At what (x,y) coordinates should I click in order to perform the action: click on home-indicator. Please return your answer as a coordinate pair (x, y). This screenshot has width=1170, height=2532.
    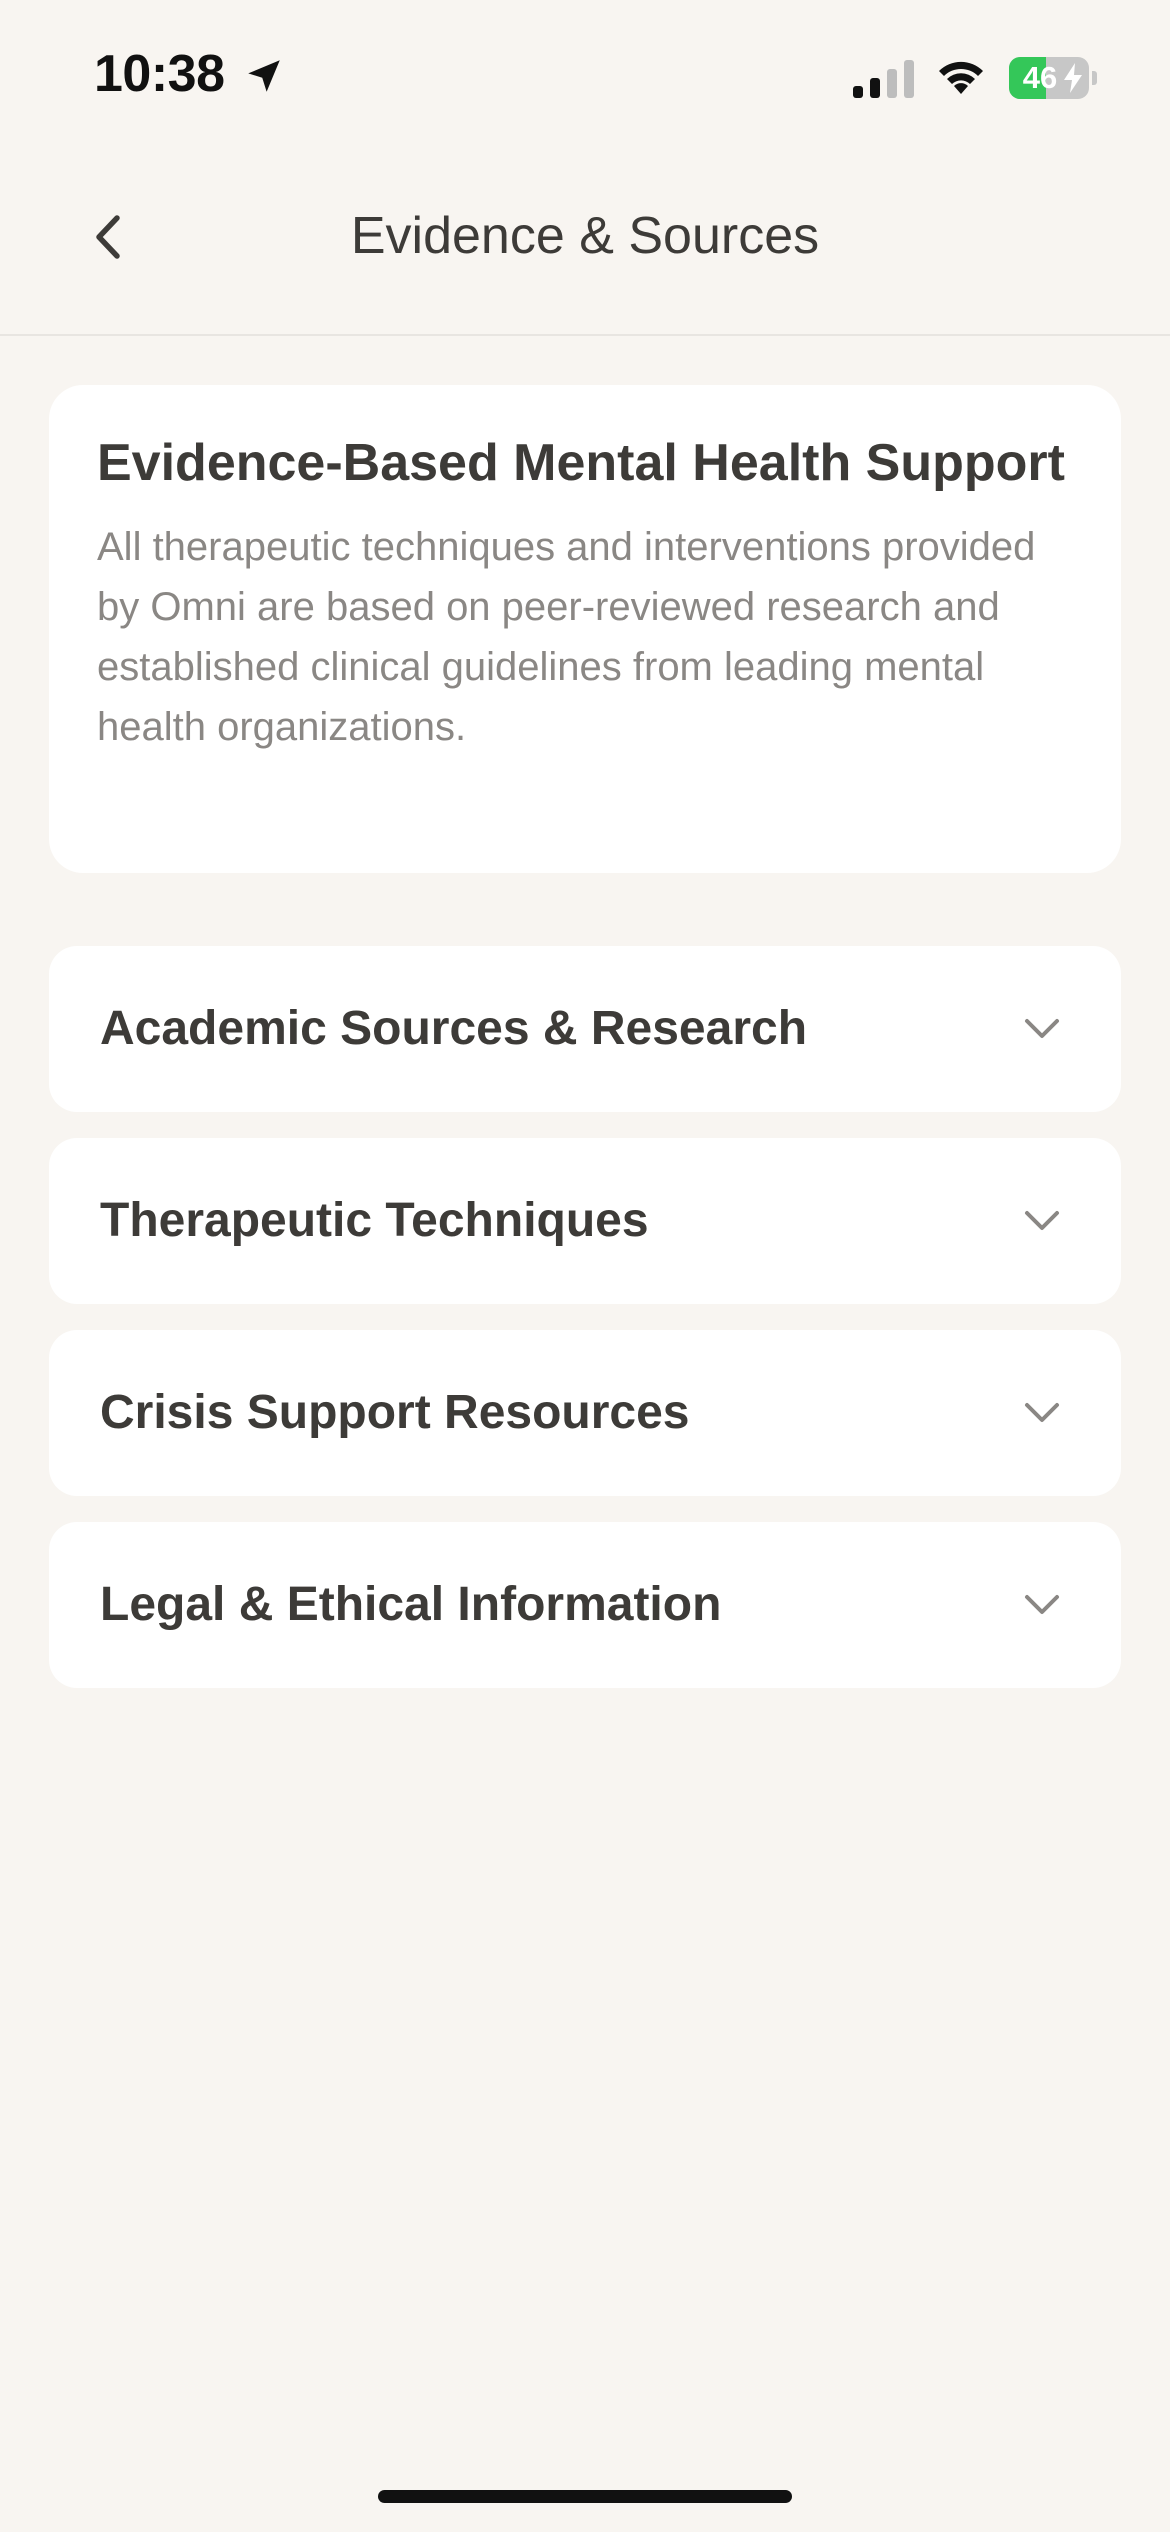
    Looking at the image, I should click on (585, 2496).